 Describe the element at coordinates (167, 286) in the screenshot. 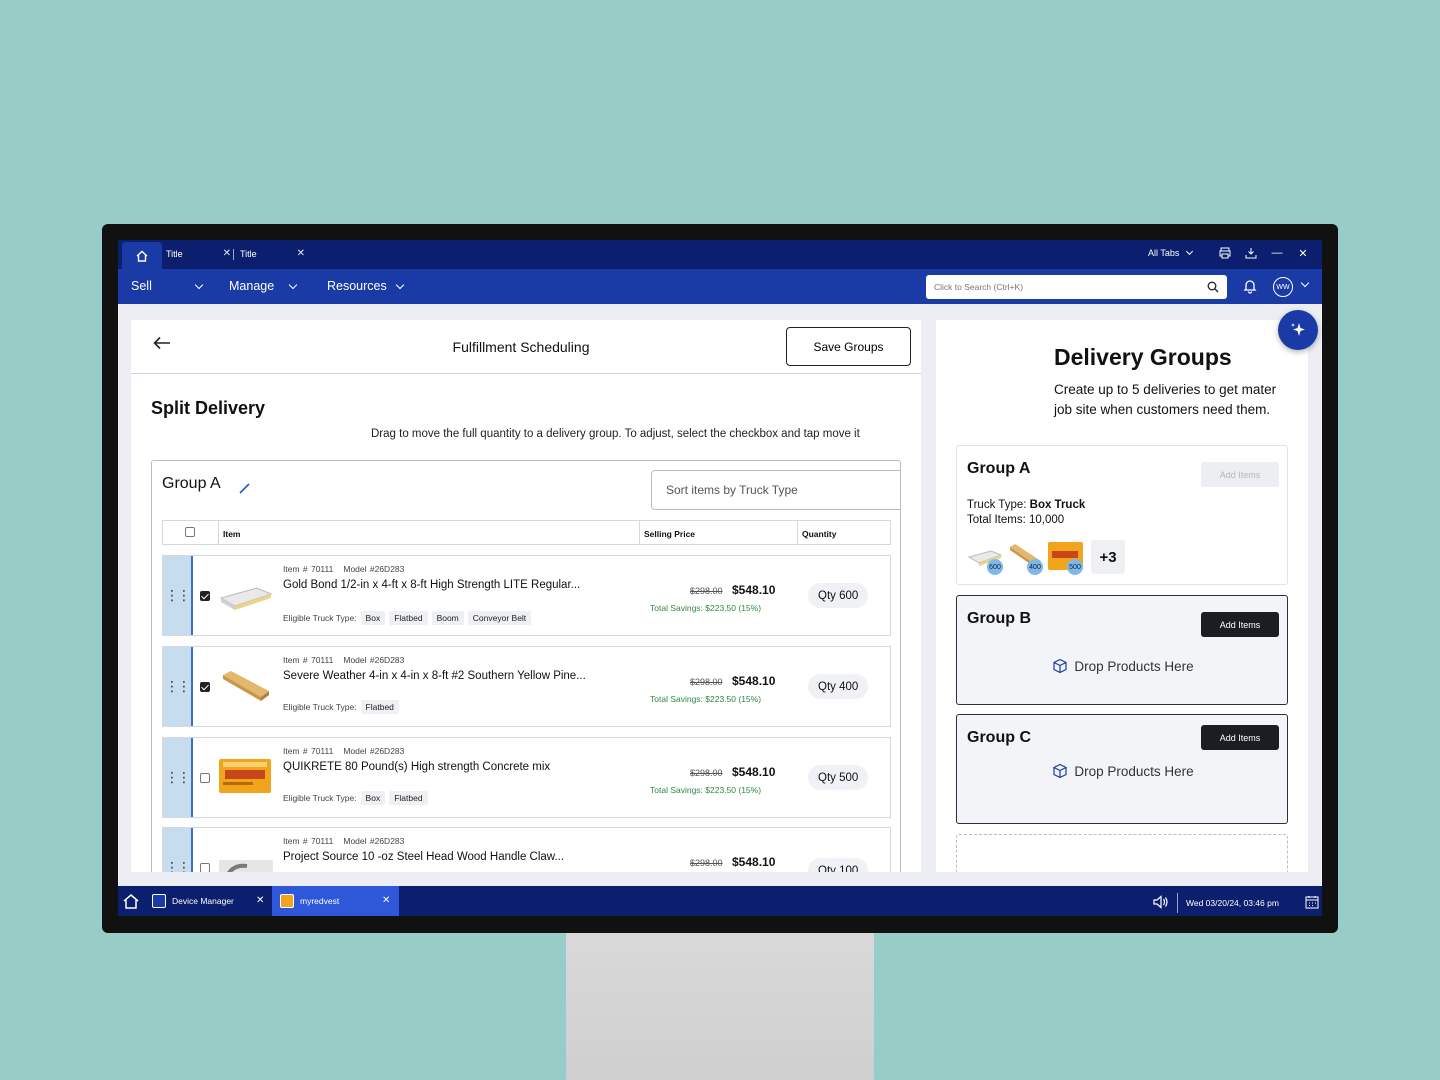

I see `nav-sell: Sell` at that location.